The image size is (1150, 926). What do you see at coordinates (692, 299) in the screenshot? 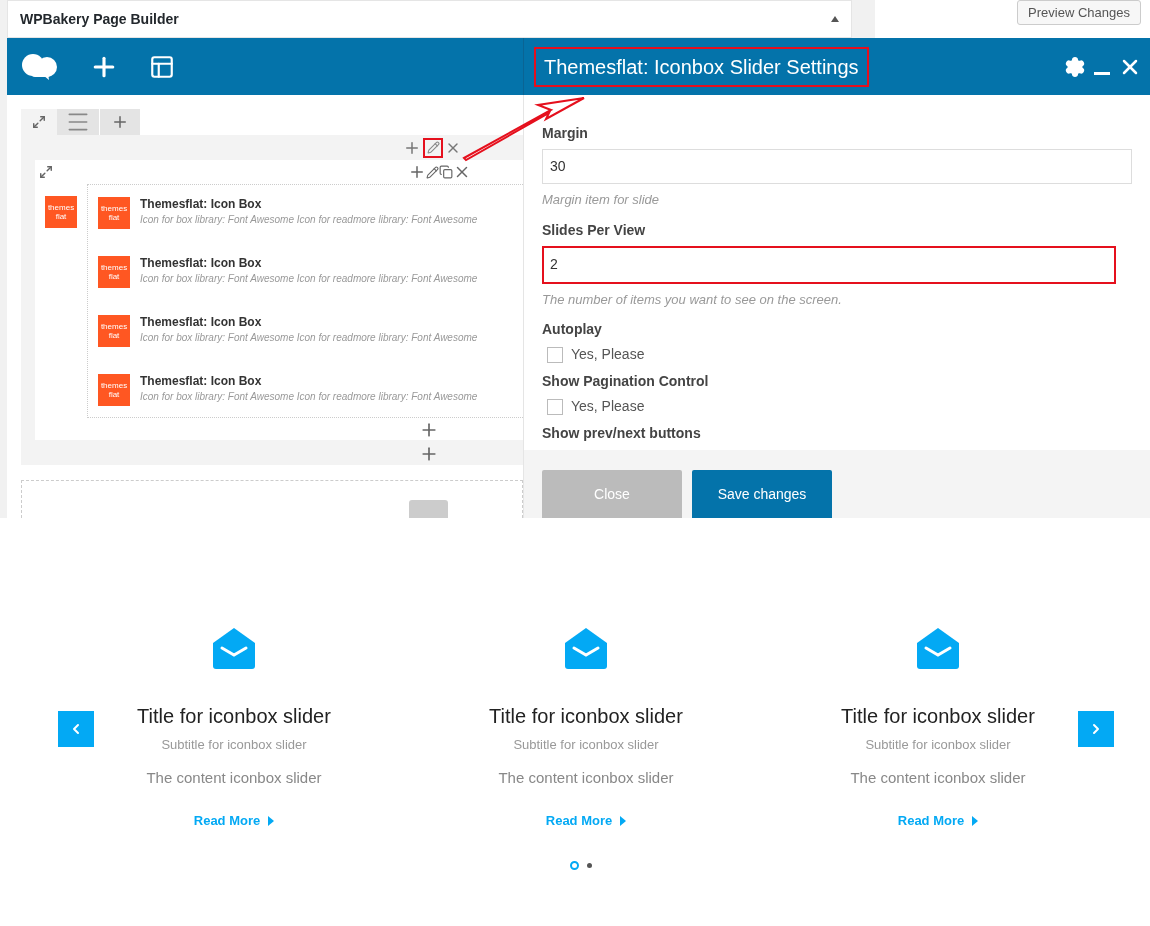
I see `help-text: The number of items you want to see on the screen.` at bounding box center [692, 299].